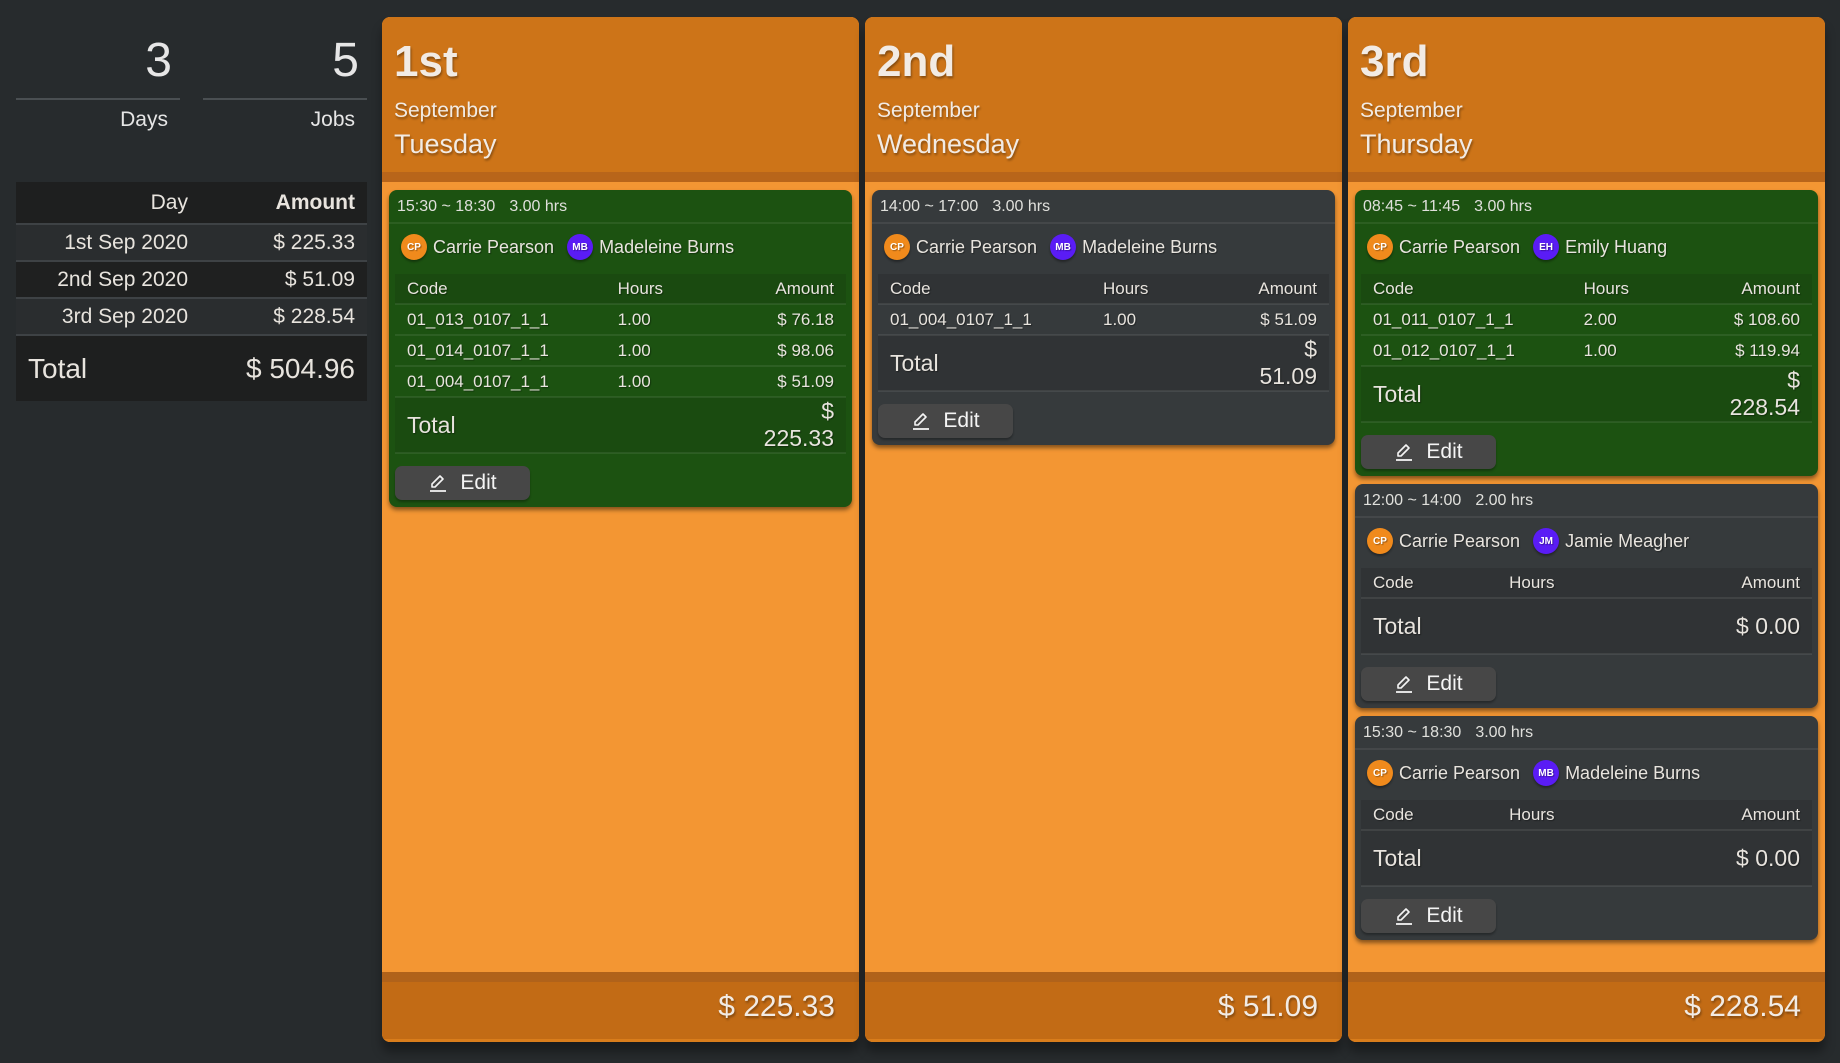 Image resolution: width=1840 pixels, height=1063 pixels. What do you see at coordinates (1103, 207) in the screenshot?
I see `job-time-row: 14:00 ~ 17:00 3.00 hrs` at bounding box center [1103, 207].